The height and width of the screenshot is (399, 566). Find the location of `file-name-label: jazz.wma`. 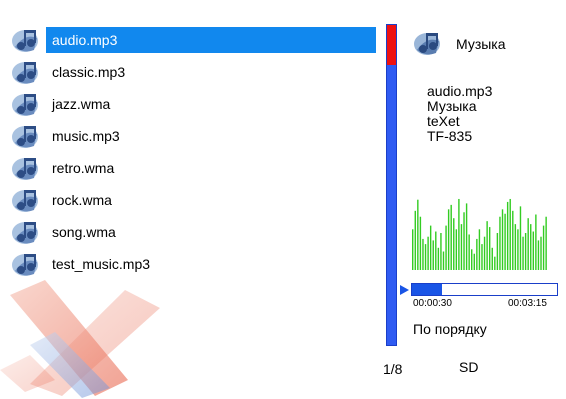

file-name-label: jazz.wma is located at coordinates (81, 104).